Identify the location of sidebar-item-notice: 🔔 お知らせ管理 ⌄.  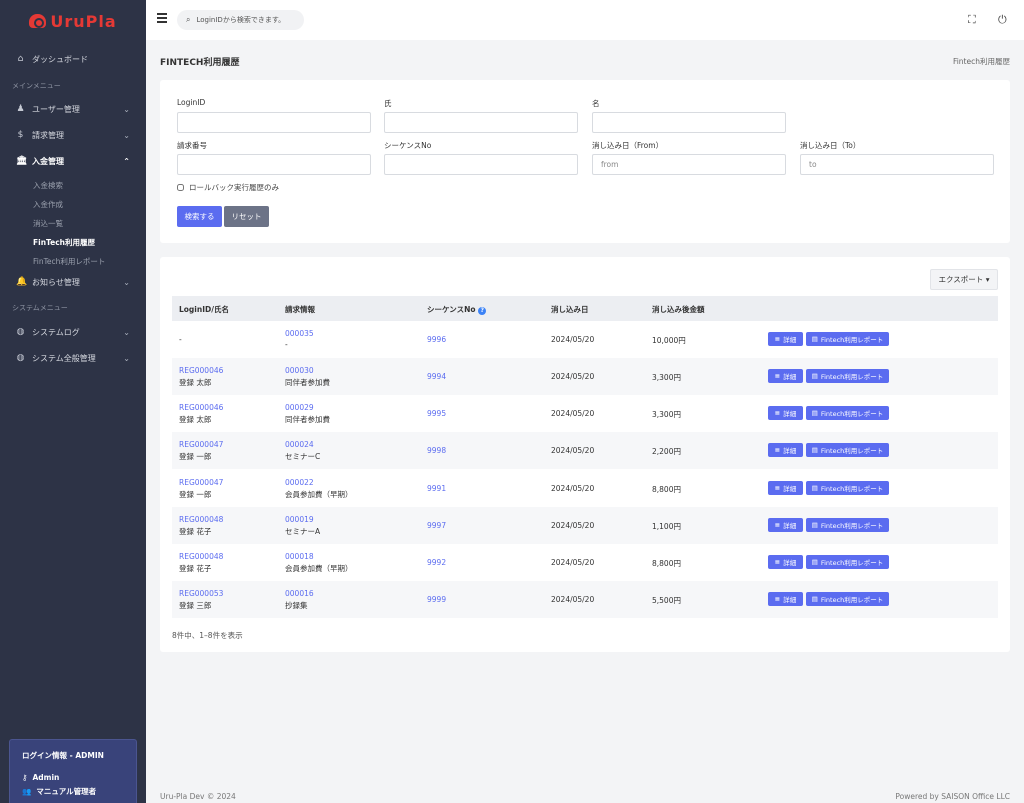
(73, 282).